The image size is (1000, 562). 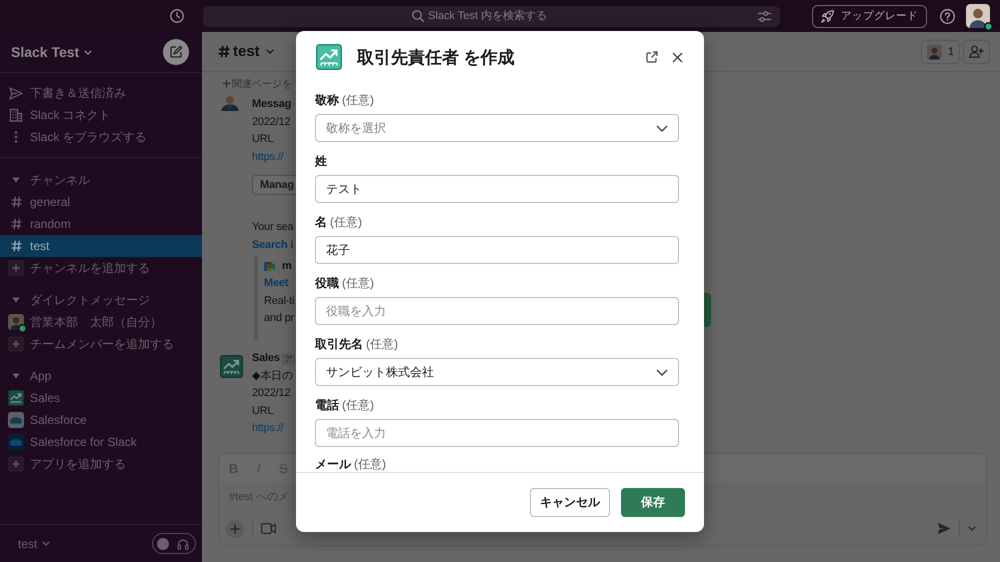 What do you see at coordinates (677, 57) in the screenshot?
I see `close-icon` at bounding box center [677, 57].